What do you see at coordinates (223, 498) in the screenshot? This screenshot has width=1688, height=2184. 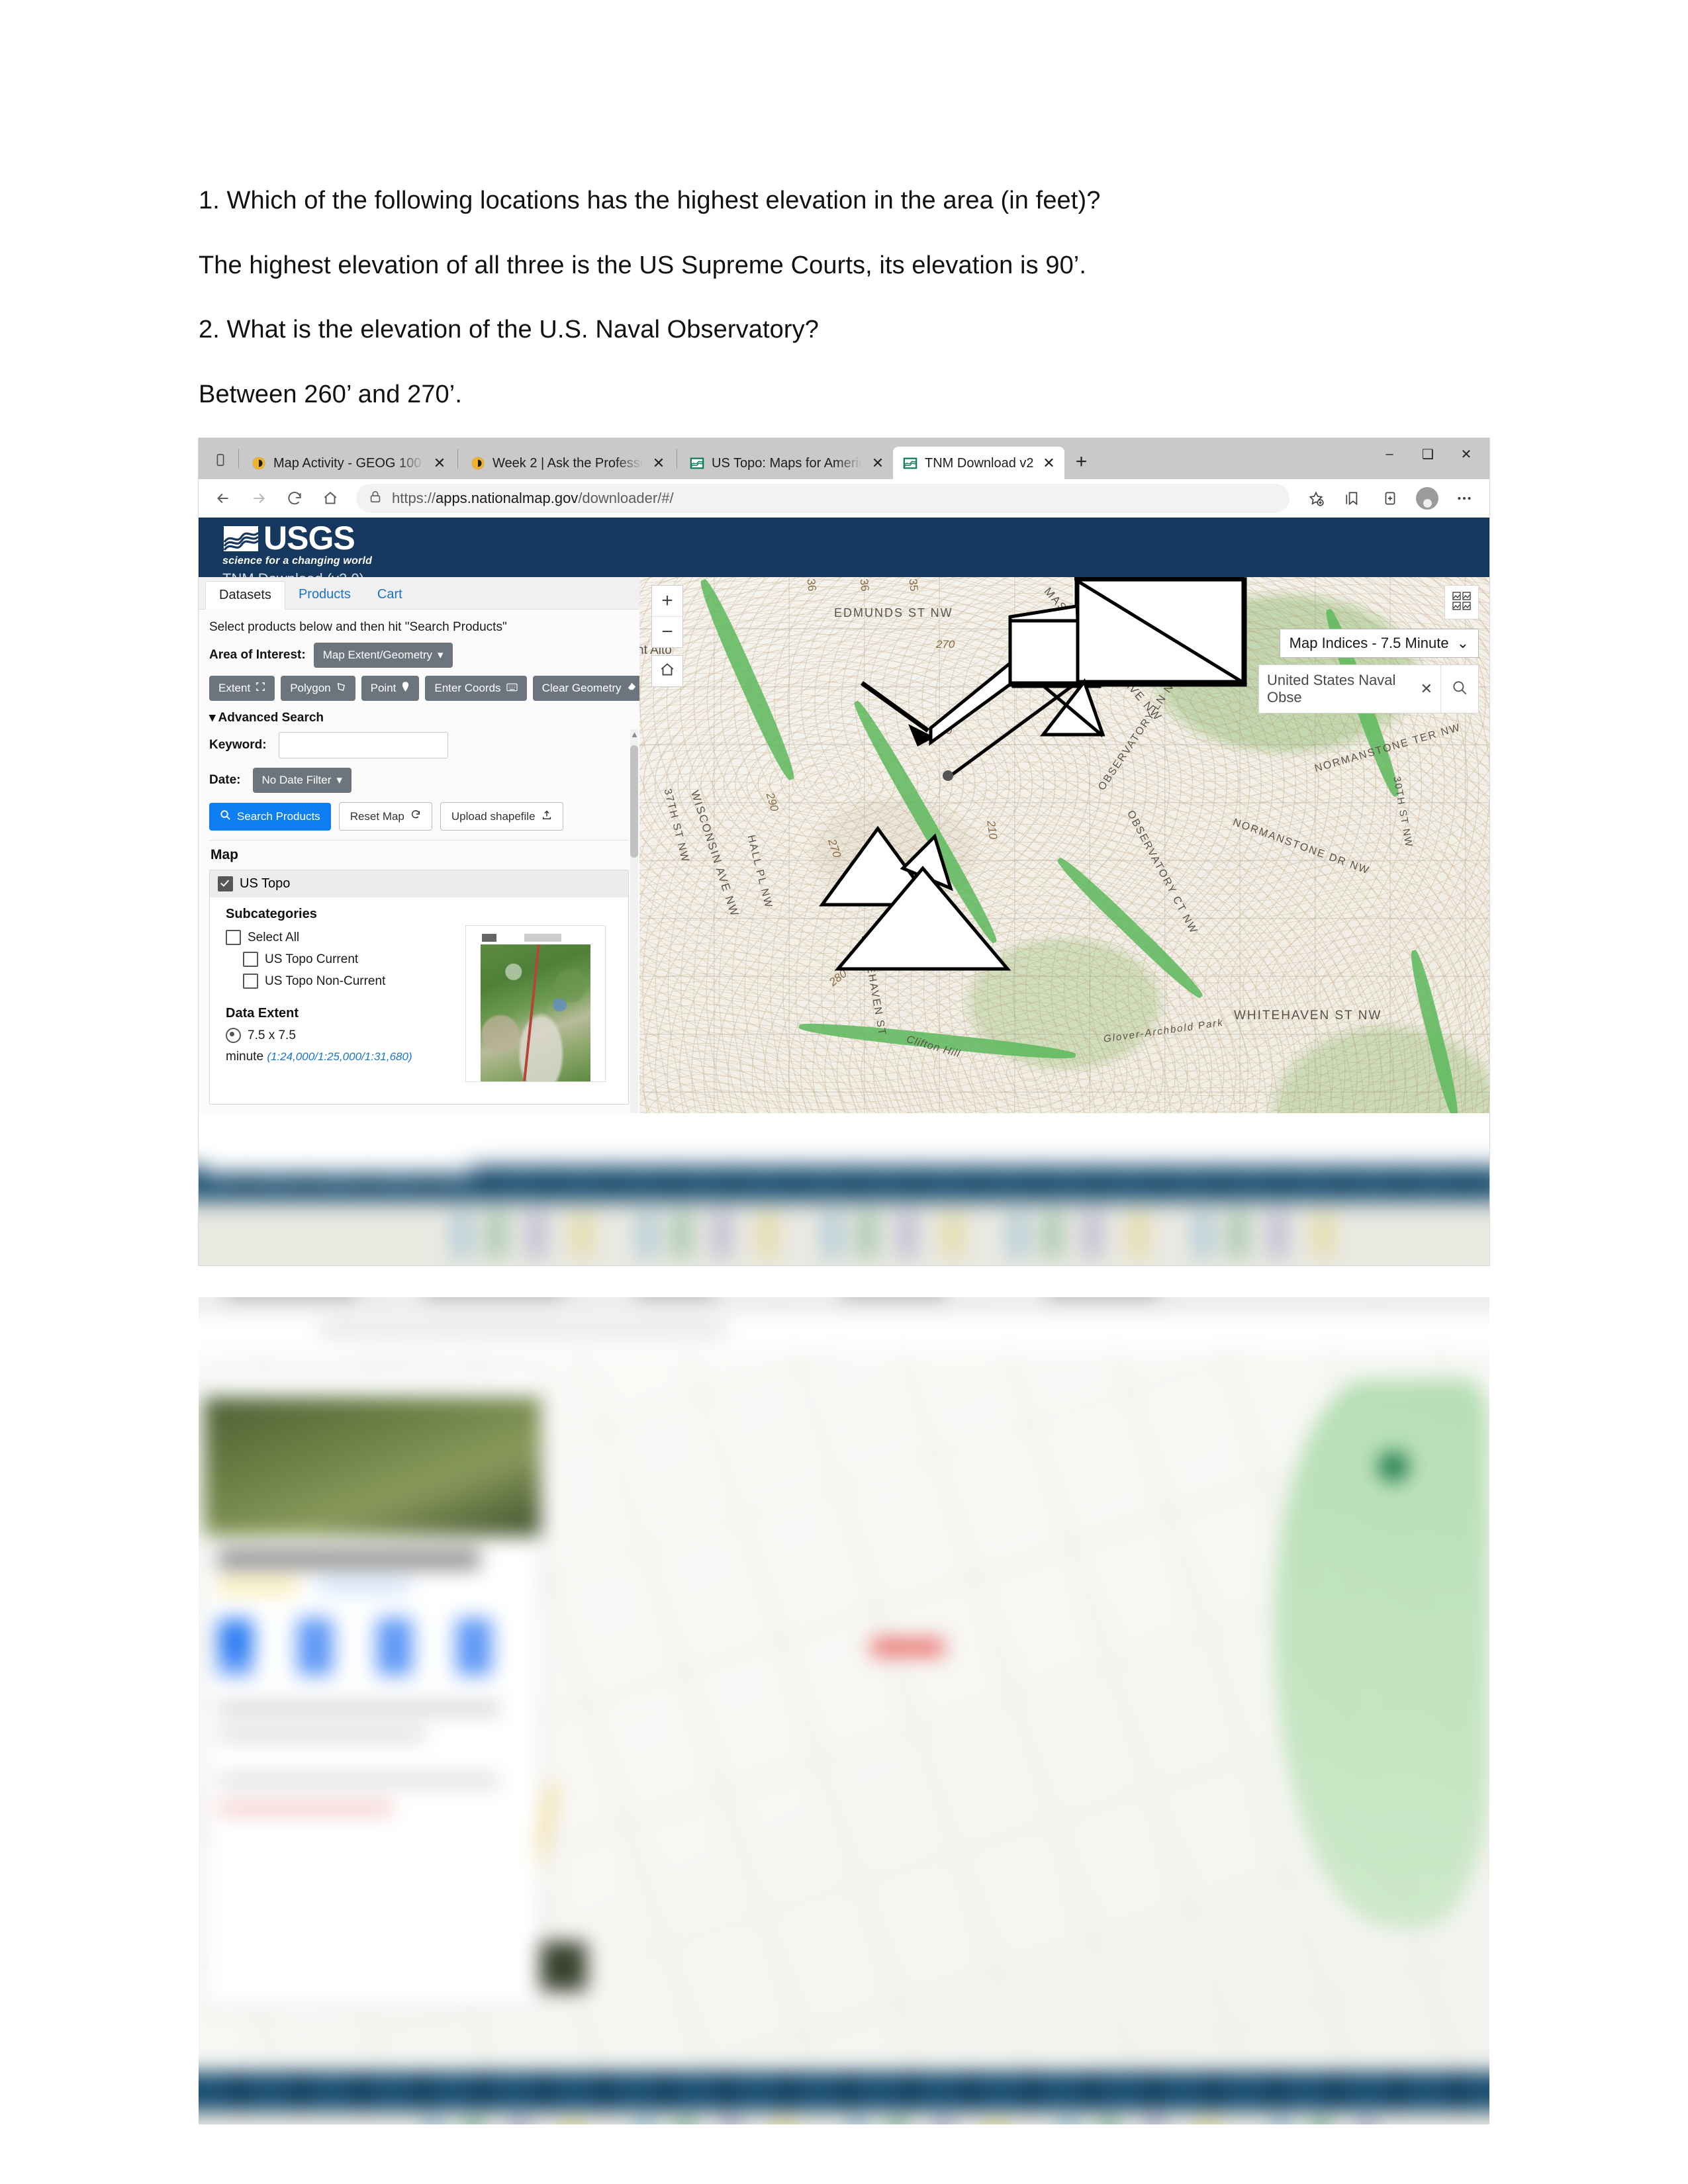 I see `back-icon` at bounding box center [223, 498].